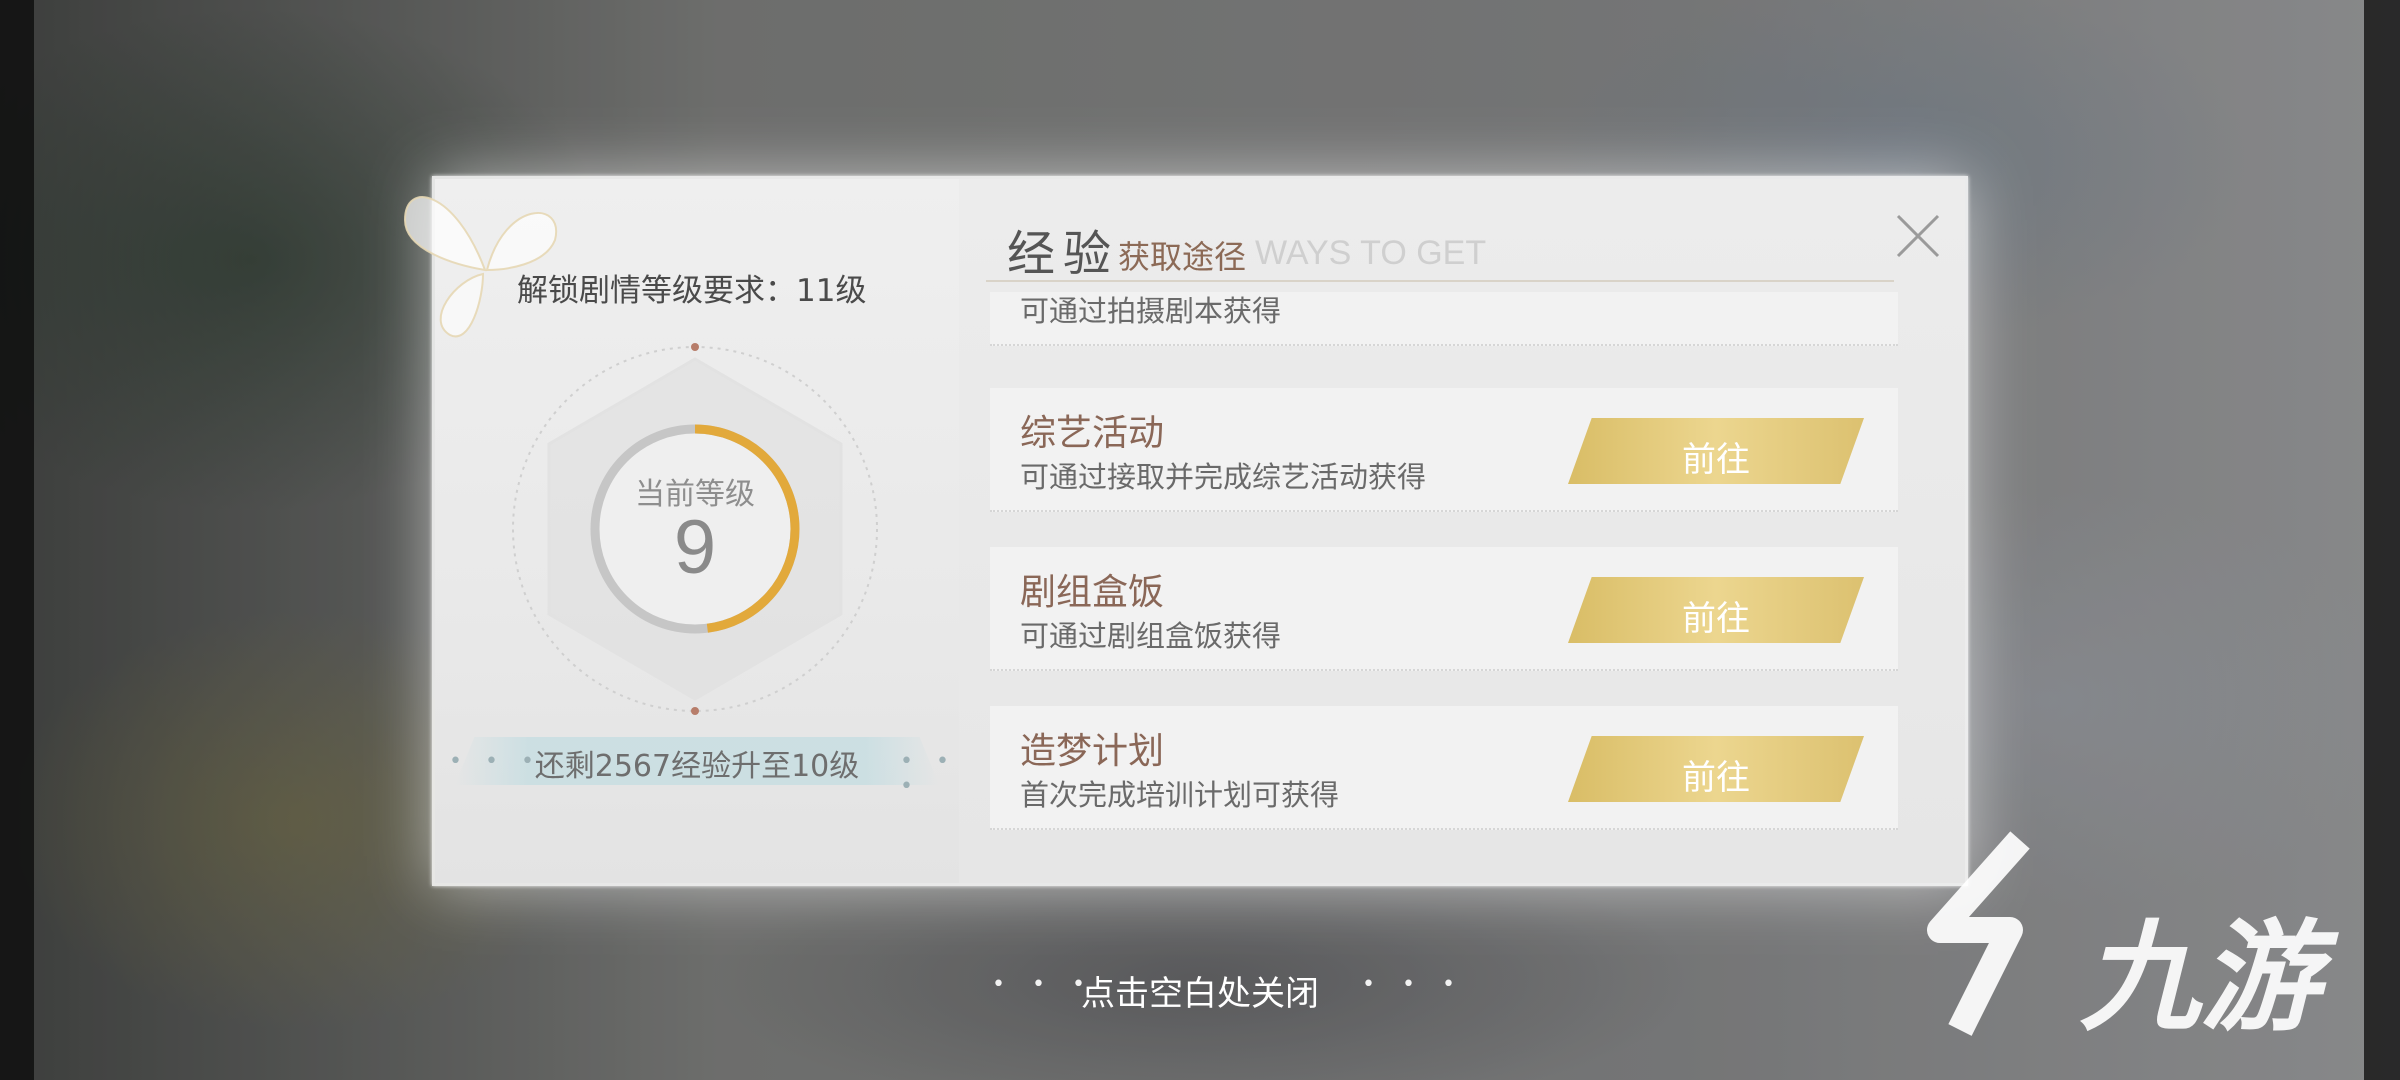  I want to click on watermark-text: 九游, so click(2200, 978).